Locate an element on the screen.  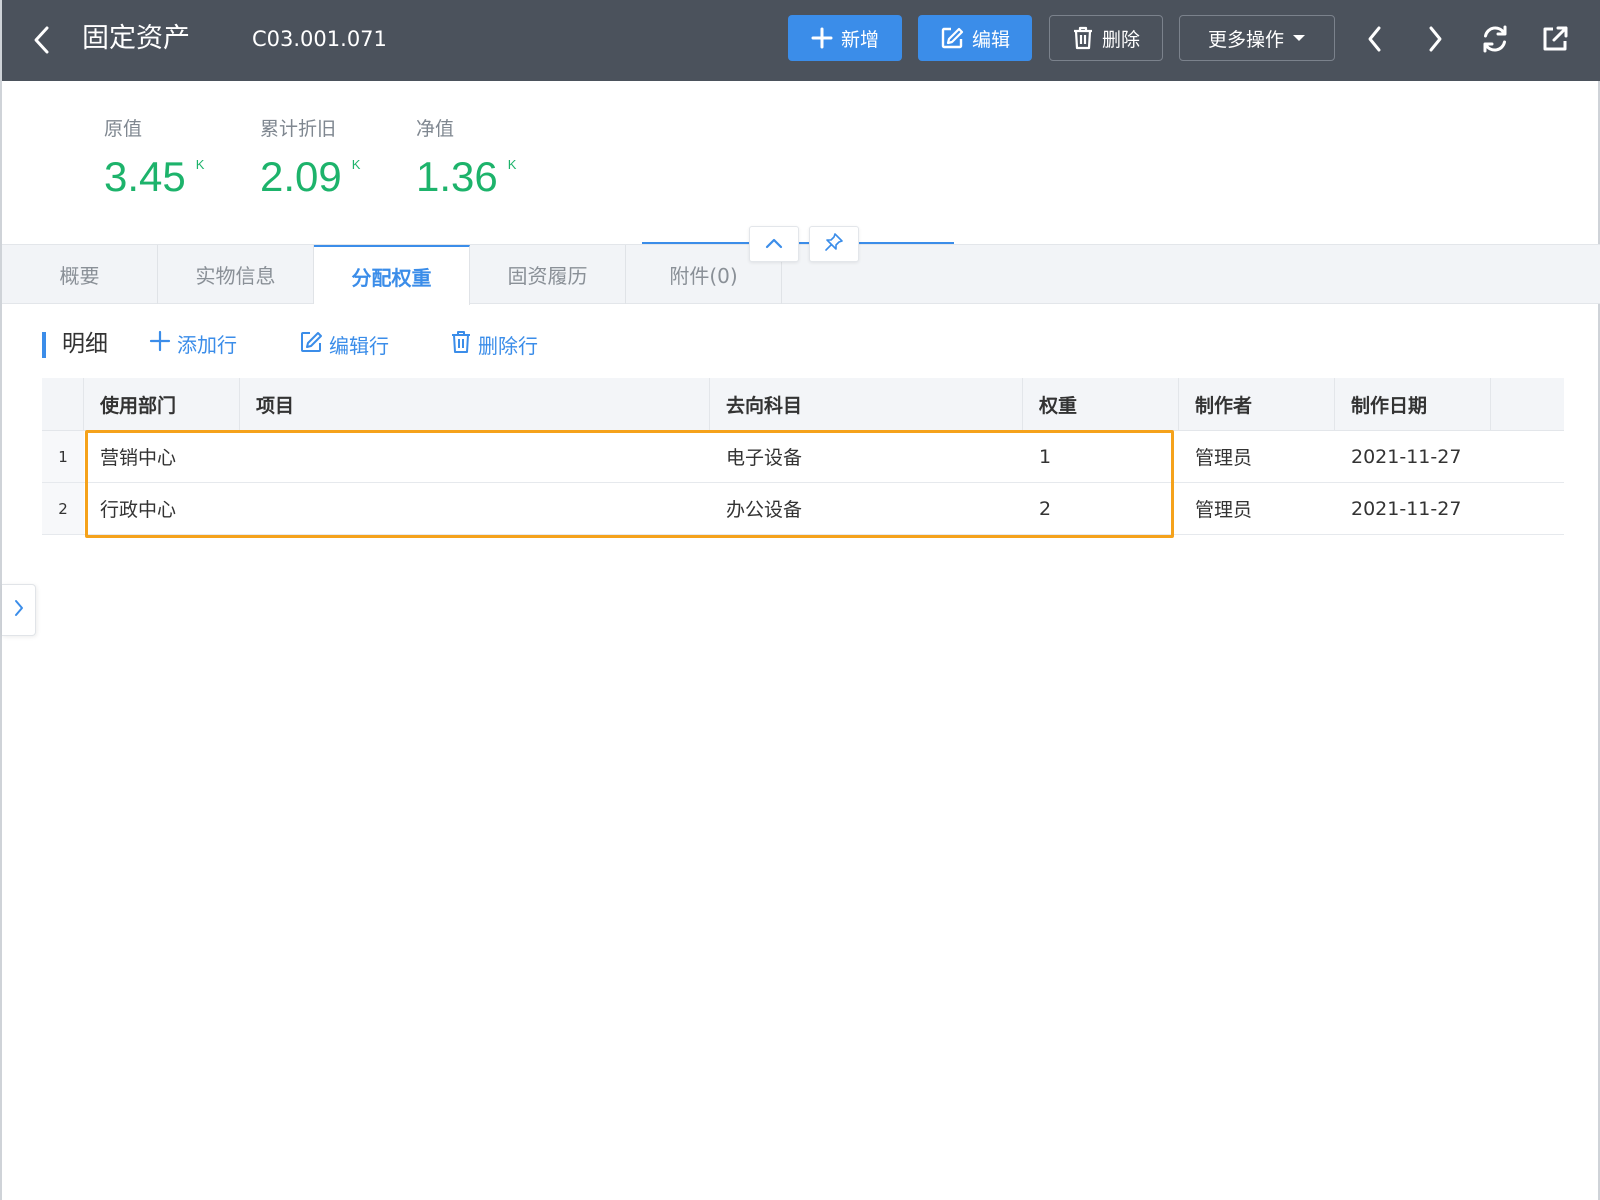
refresh-icon is located at coordinates (1495, 39).